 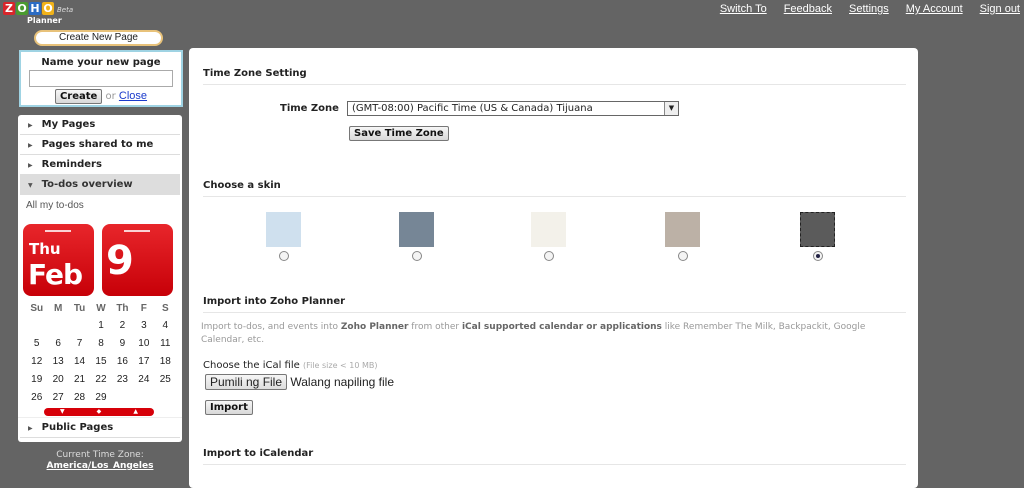 I want to click on section-time-zone: Time Zone Setting, so click(x=554, y=76).